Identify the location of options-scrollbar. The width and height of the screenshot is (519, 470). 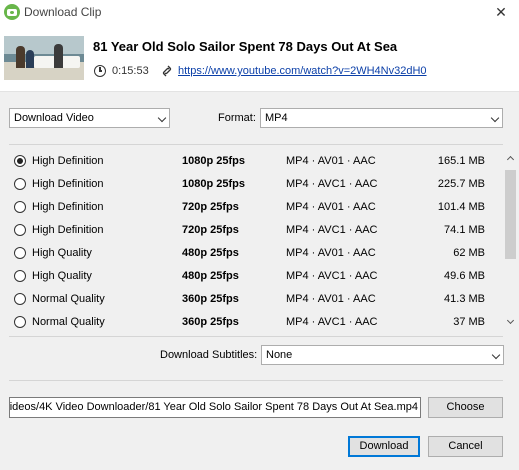
(510, 242).